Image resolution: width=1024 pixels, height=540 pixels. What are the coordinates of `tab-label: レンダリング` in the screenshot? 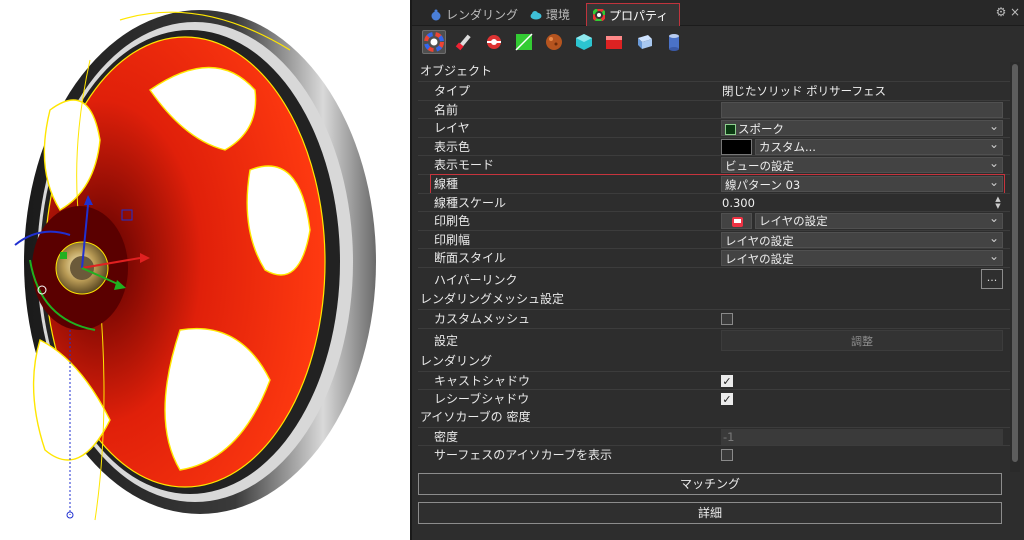 It's located at (482, 15).